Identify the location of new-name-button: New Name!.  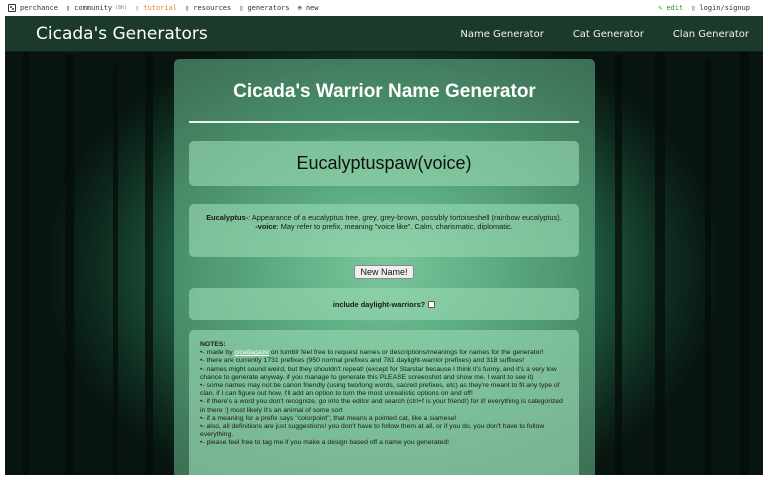
(384, 272).